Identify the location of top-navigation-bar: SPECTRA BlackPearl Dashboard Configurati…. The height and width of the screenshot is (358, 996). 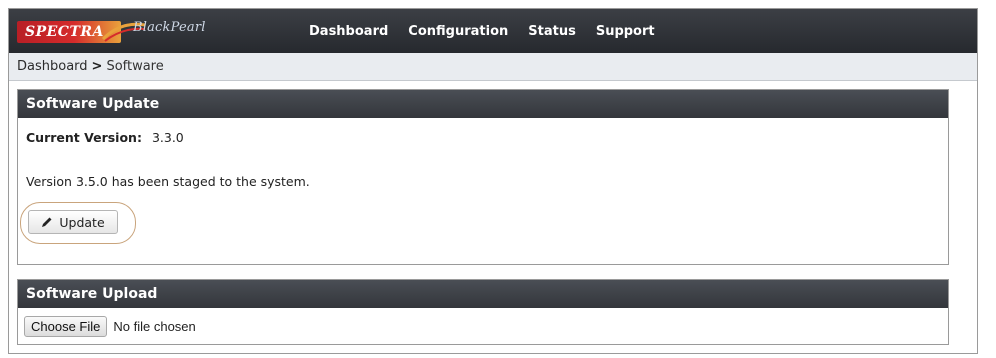
(493, 31).